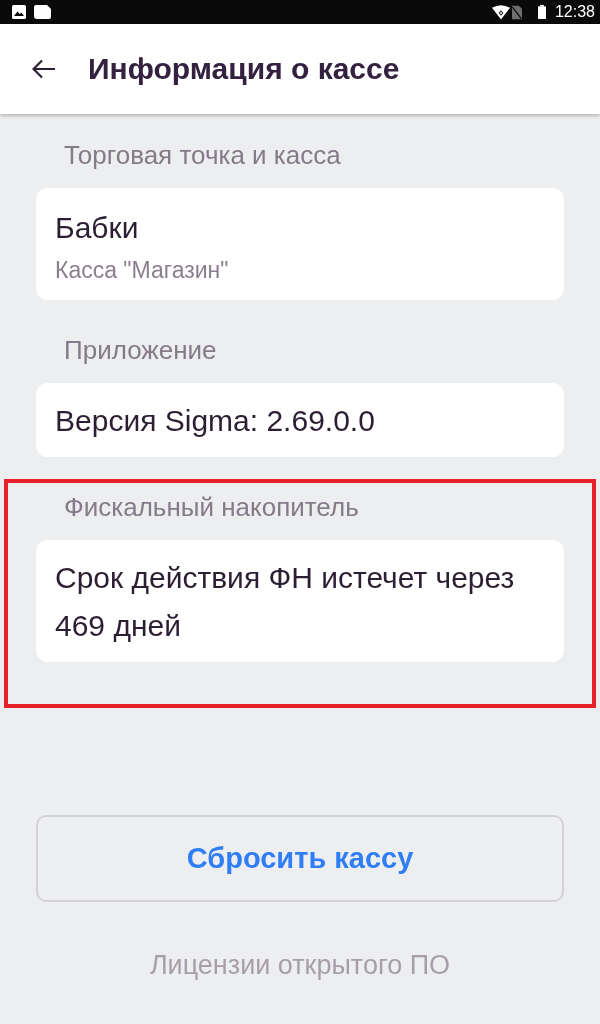 The image size is (600, 1024). Describe the element at coordinates (574, 12) in the screenshot. I see `status-time: 12:38` at that location.